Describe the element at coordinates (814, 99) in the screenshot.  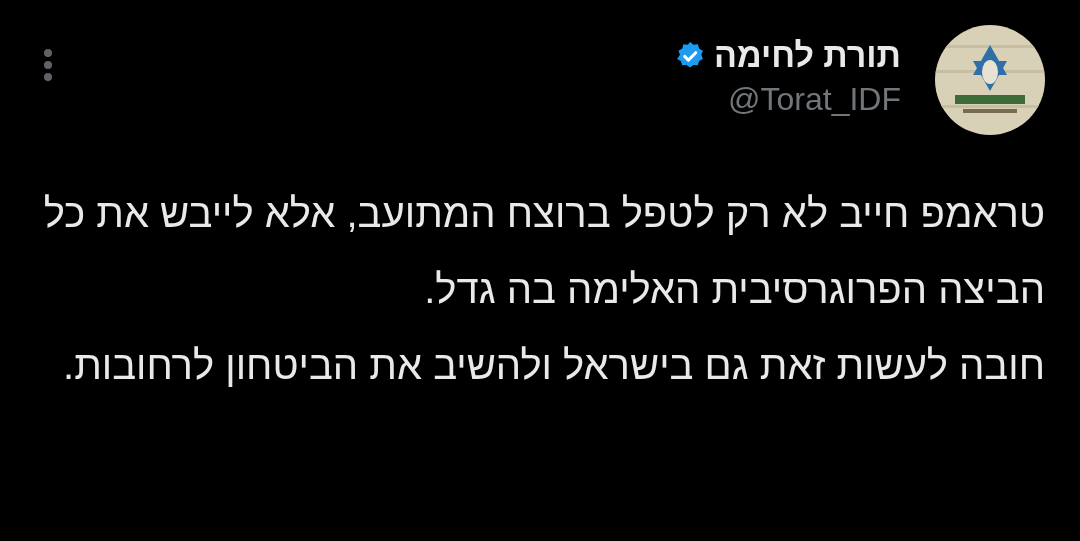
I see `account-handle: @Torat_IDF` at that location.